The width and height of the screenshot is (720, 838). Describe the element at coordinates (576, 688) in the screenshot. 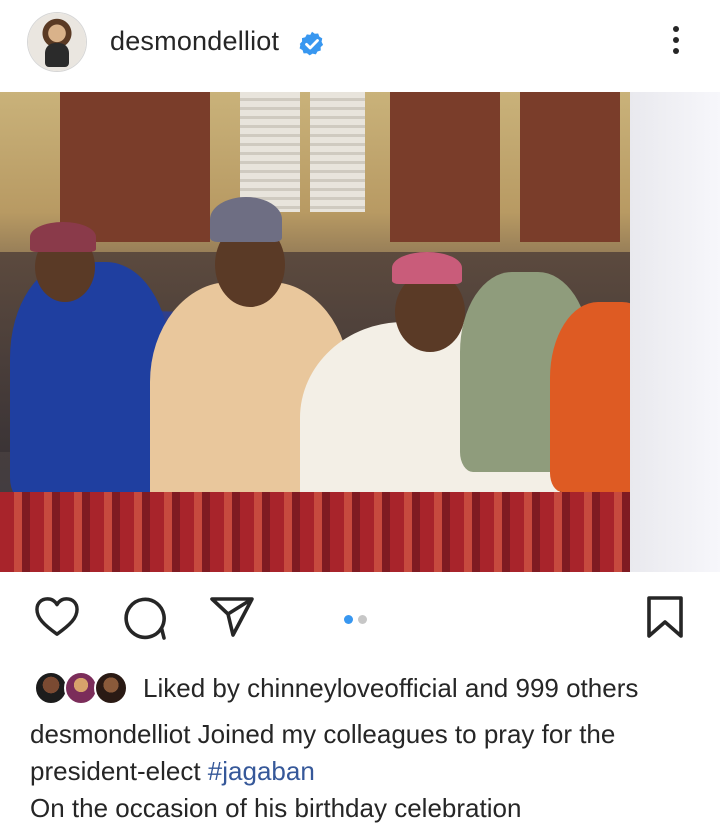

I see `likes-others-link: 999 others` at that location.